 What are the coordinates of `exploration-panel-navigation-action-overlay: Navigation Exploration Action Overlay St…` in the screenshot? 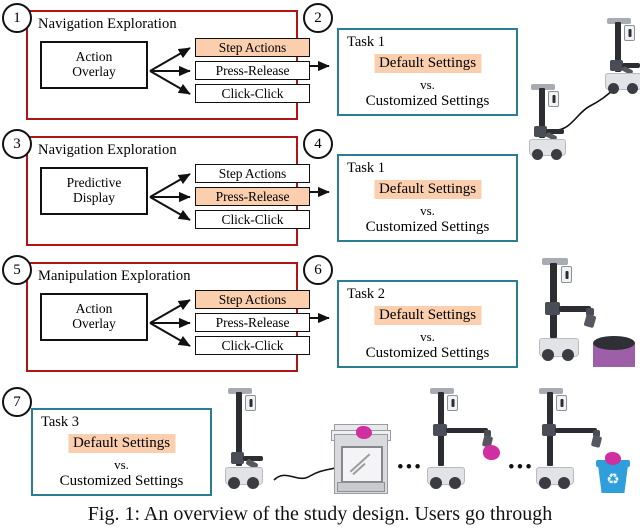 It's located at (168, 65).